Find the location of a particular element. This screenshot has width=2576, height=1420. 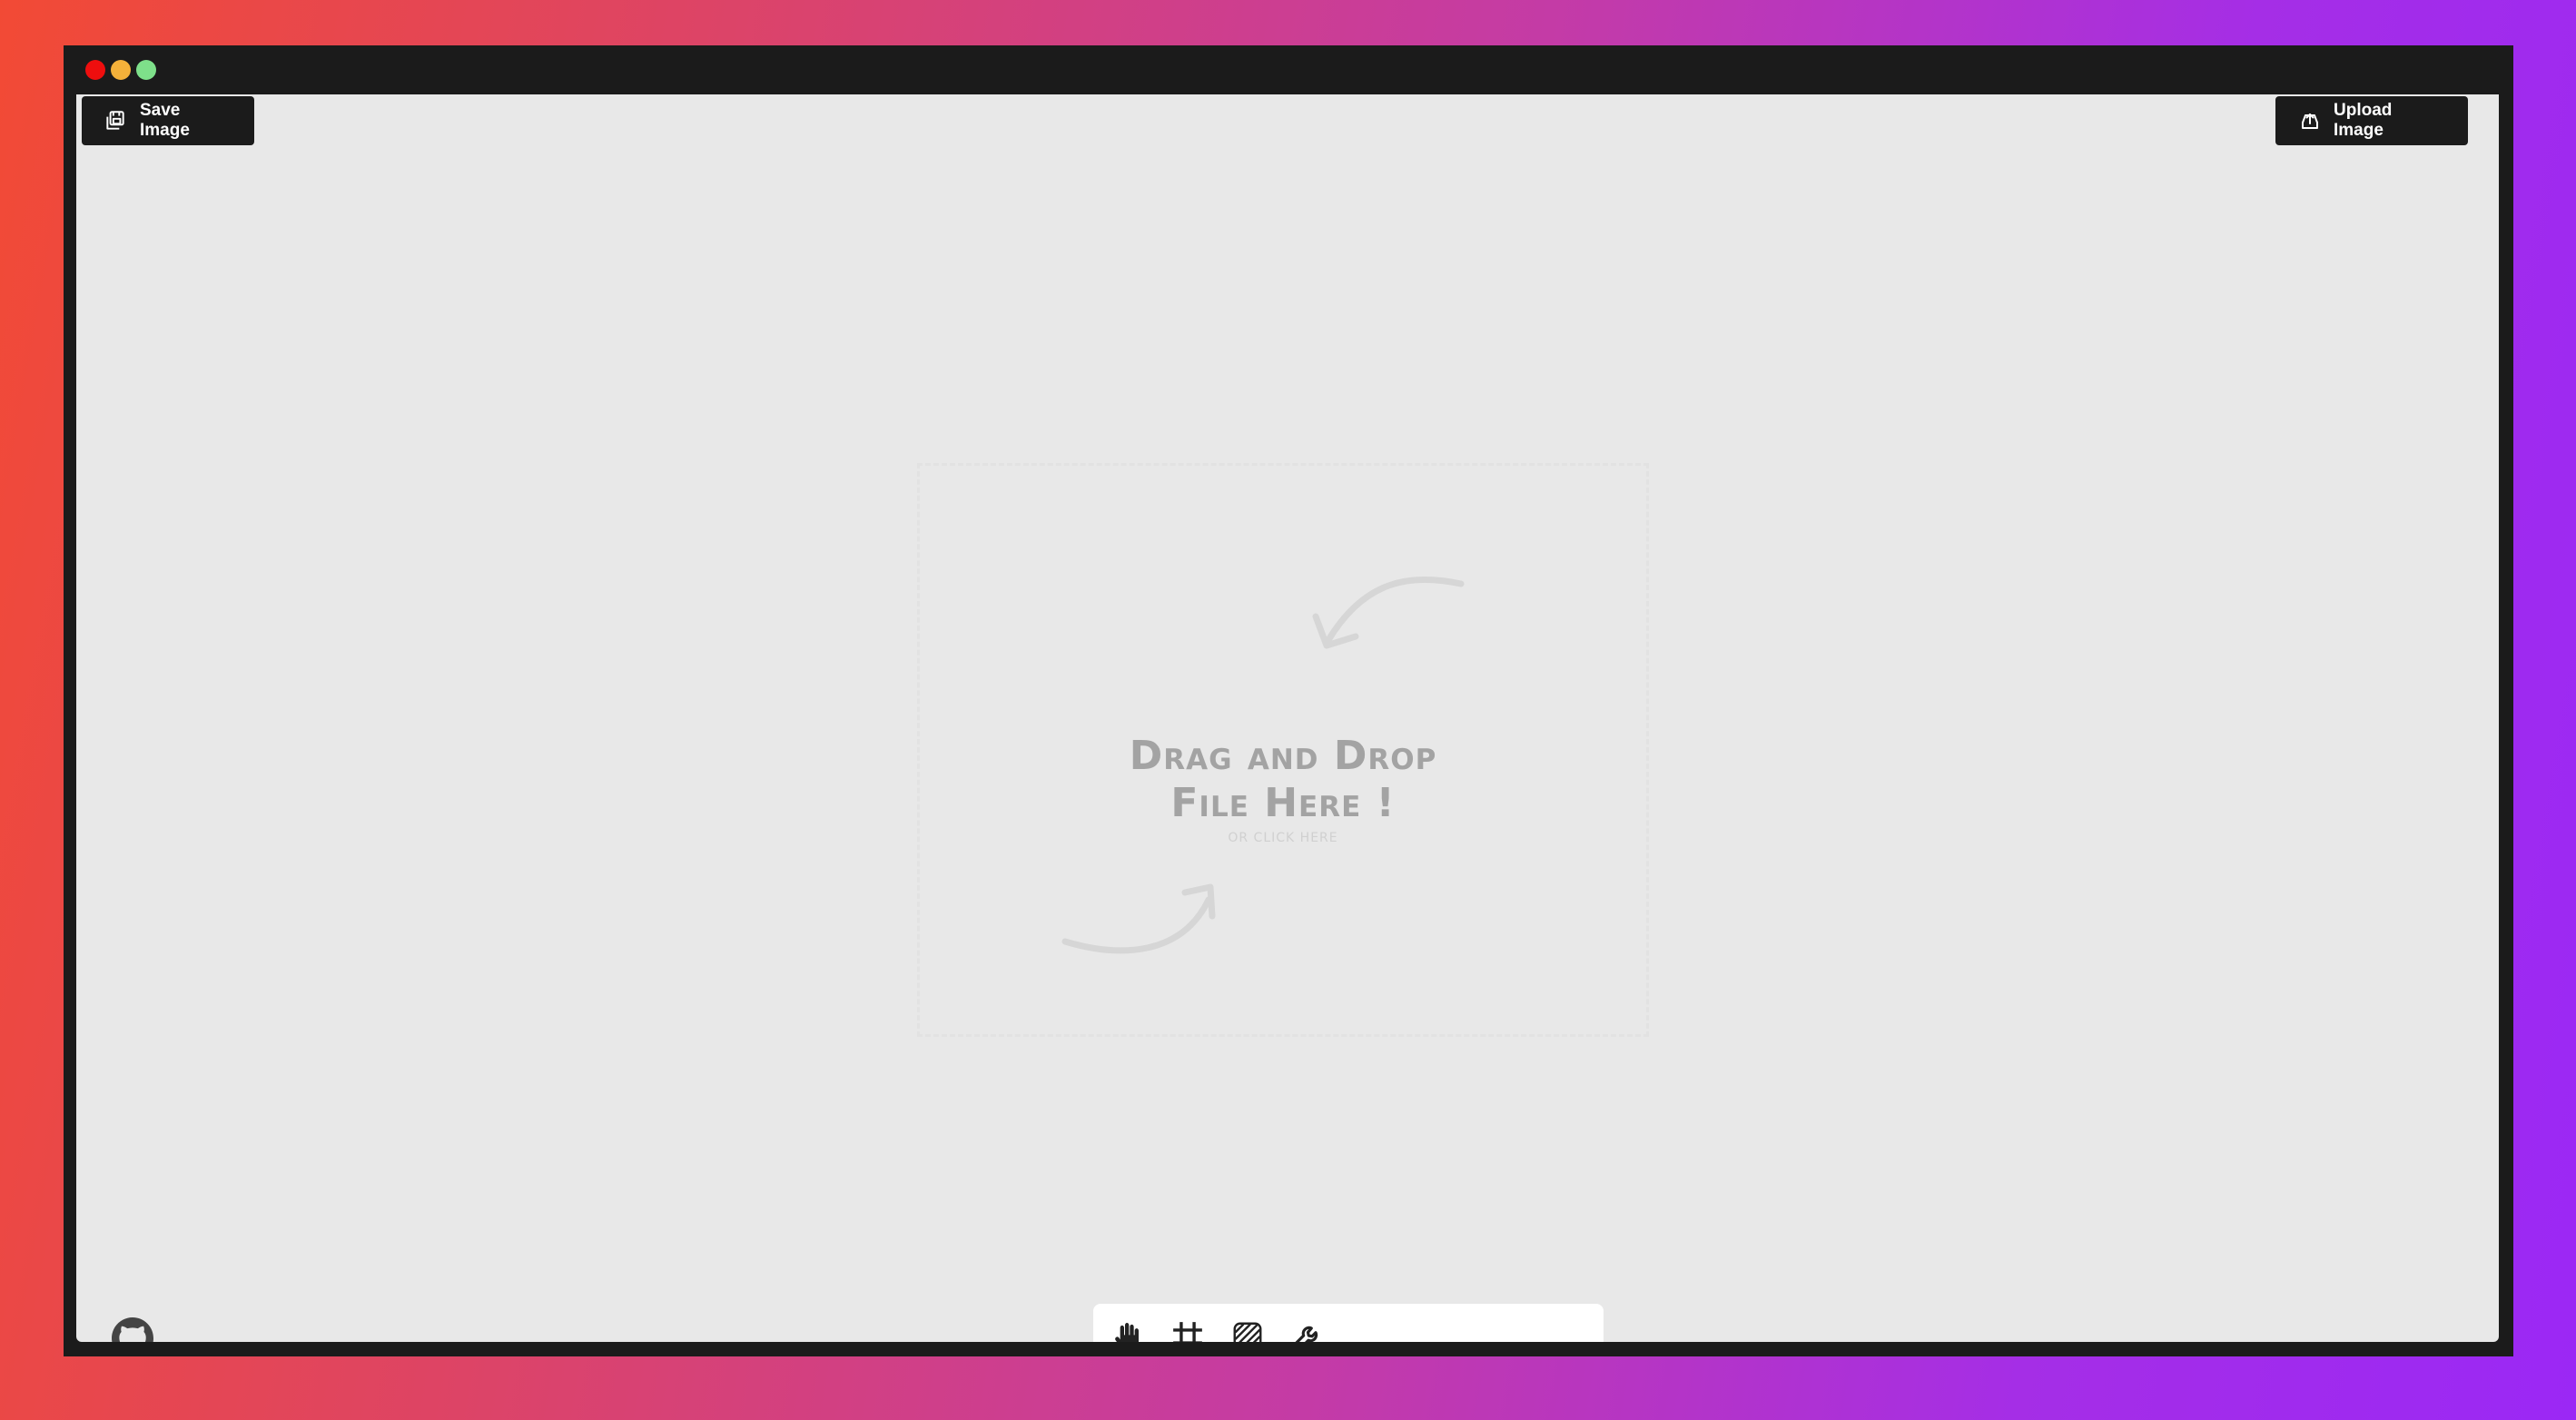

upload-icon is located at coordinates (2310, 121).